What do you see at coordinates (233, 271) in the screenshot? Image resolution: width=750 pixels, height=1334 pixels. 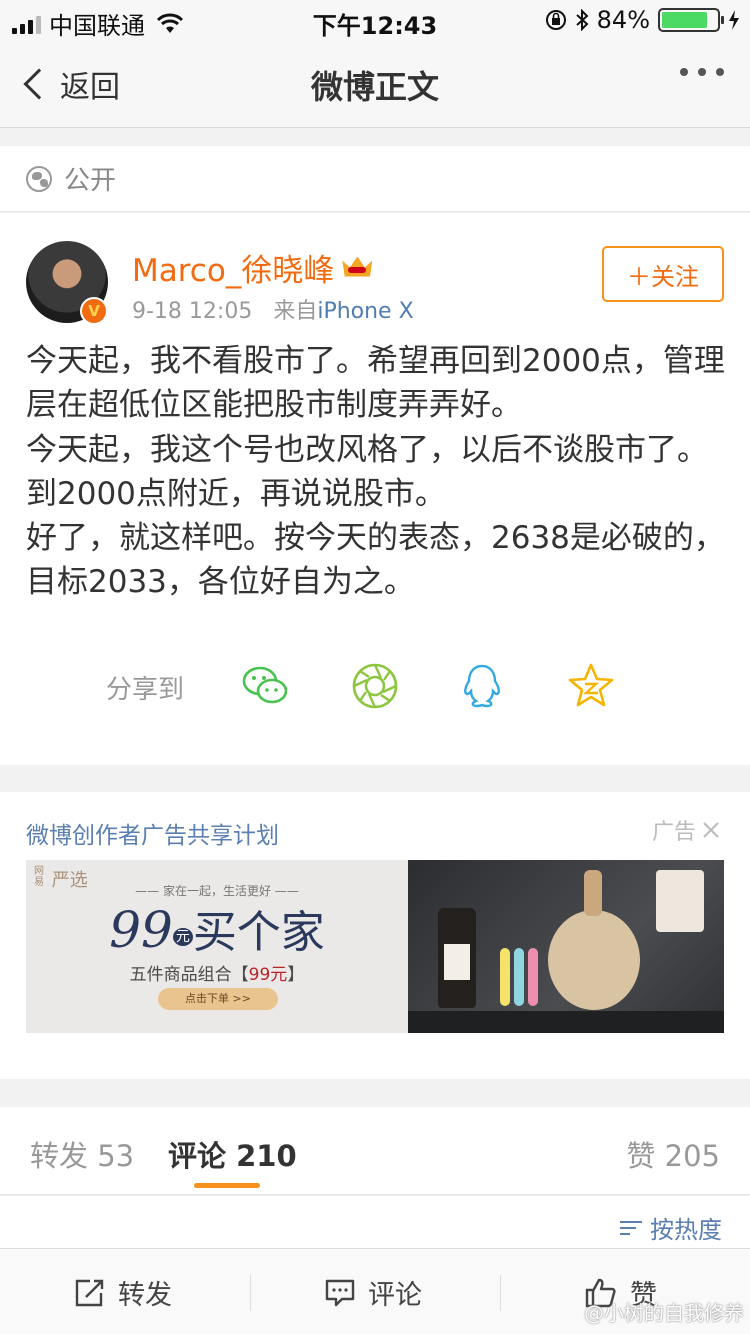 I see `author-name-text: Marco_徐晓峰` at bounding box center [233, 271].